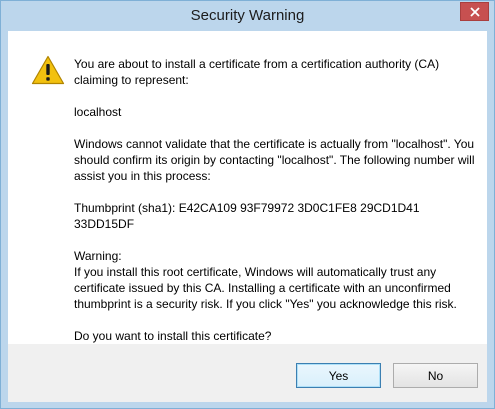 The width and height of the screenshot is (495, 409). What do you see at coordinates (435, 375) in the screenshot?
I see `no-button: No` at bounding box center [435, 375].